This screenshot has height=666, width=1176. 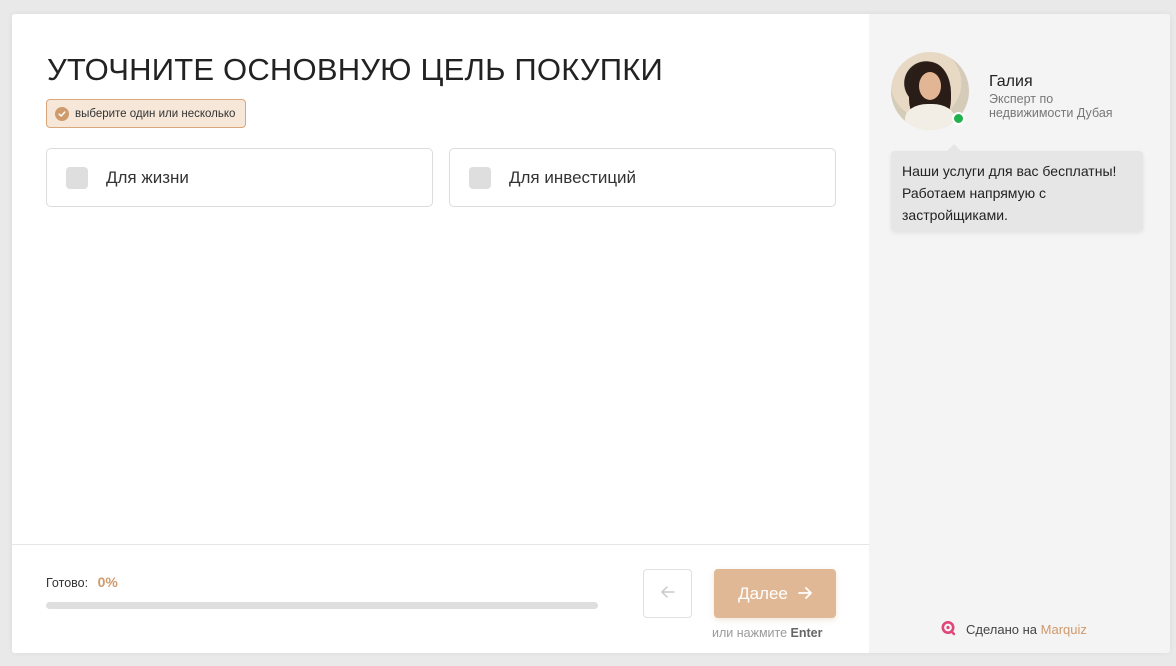 I want to click on option-label: Для жизни, so click(x=147, y=177).